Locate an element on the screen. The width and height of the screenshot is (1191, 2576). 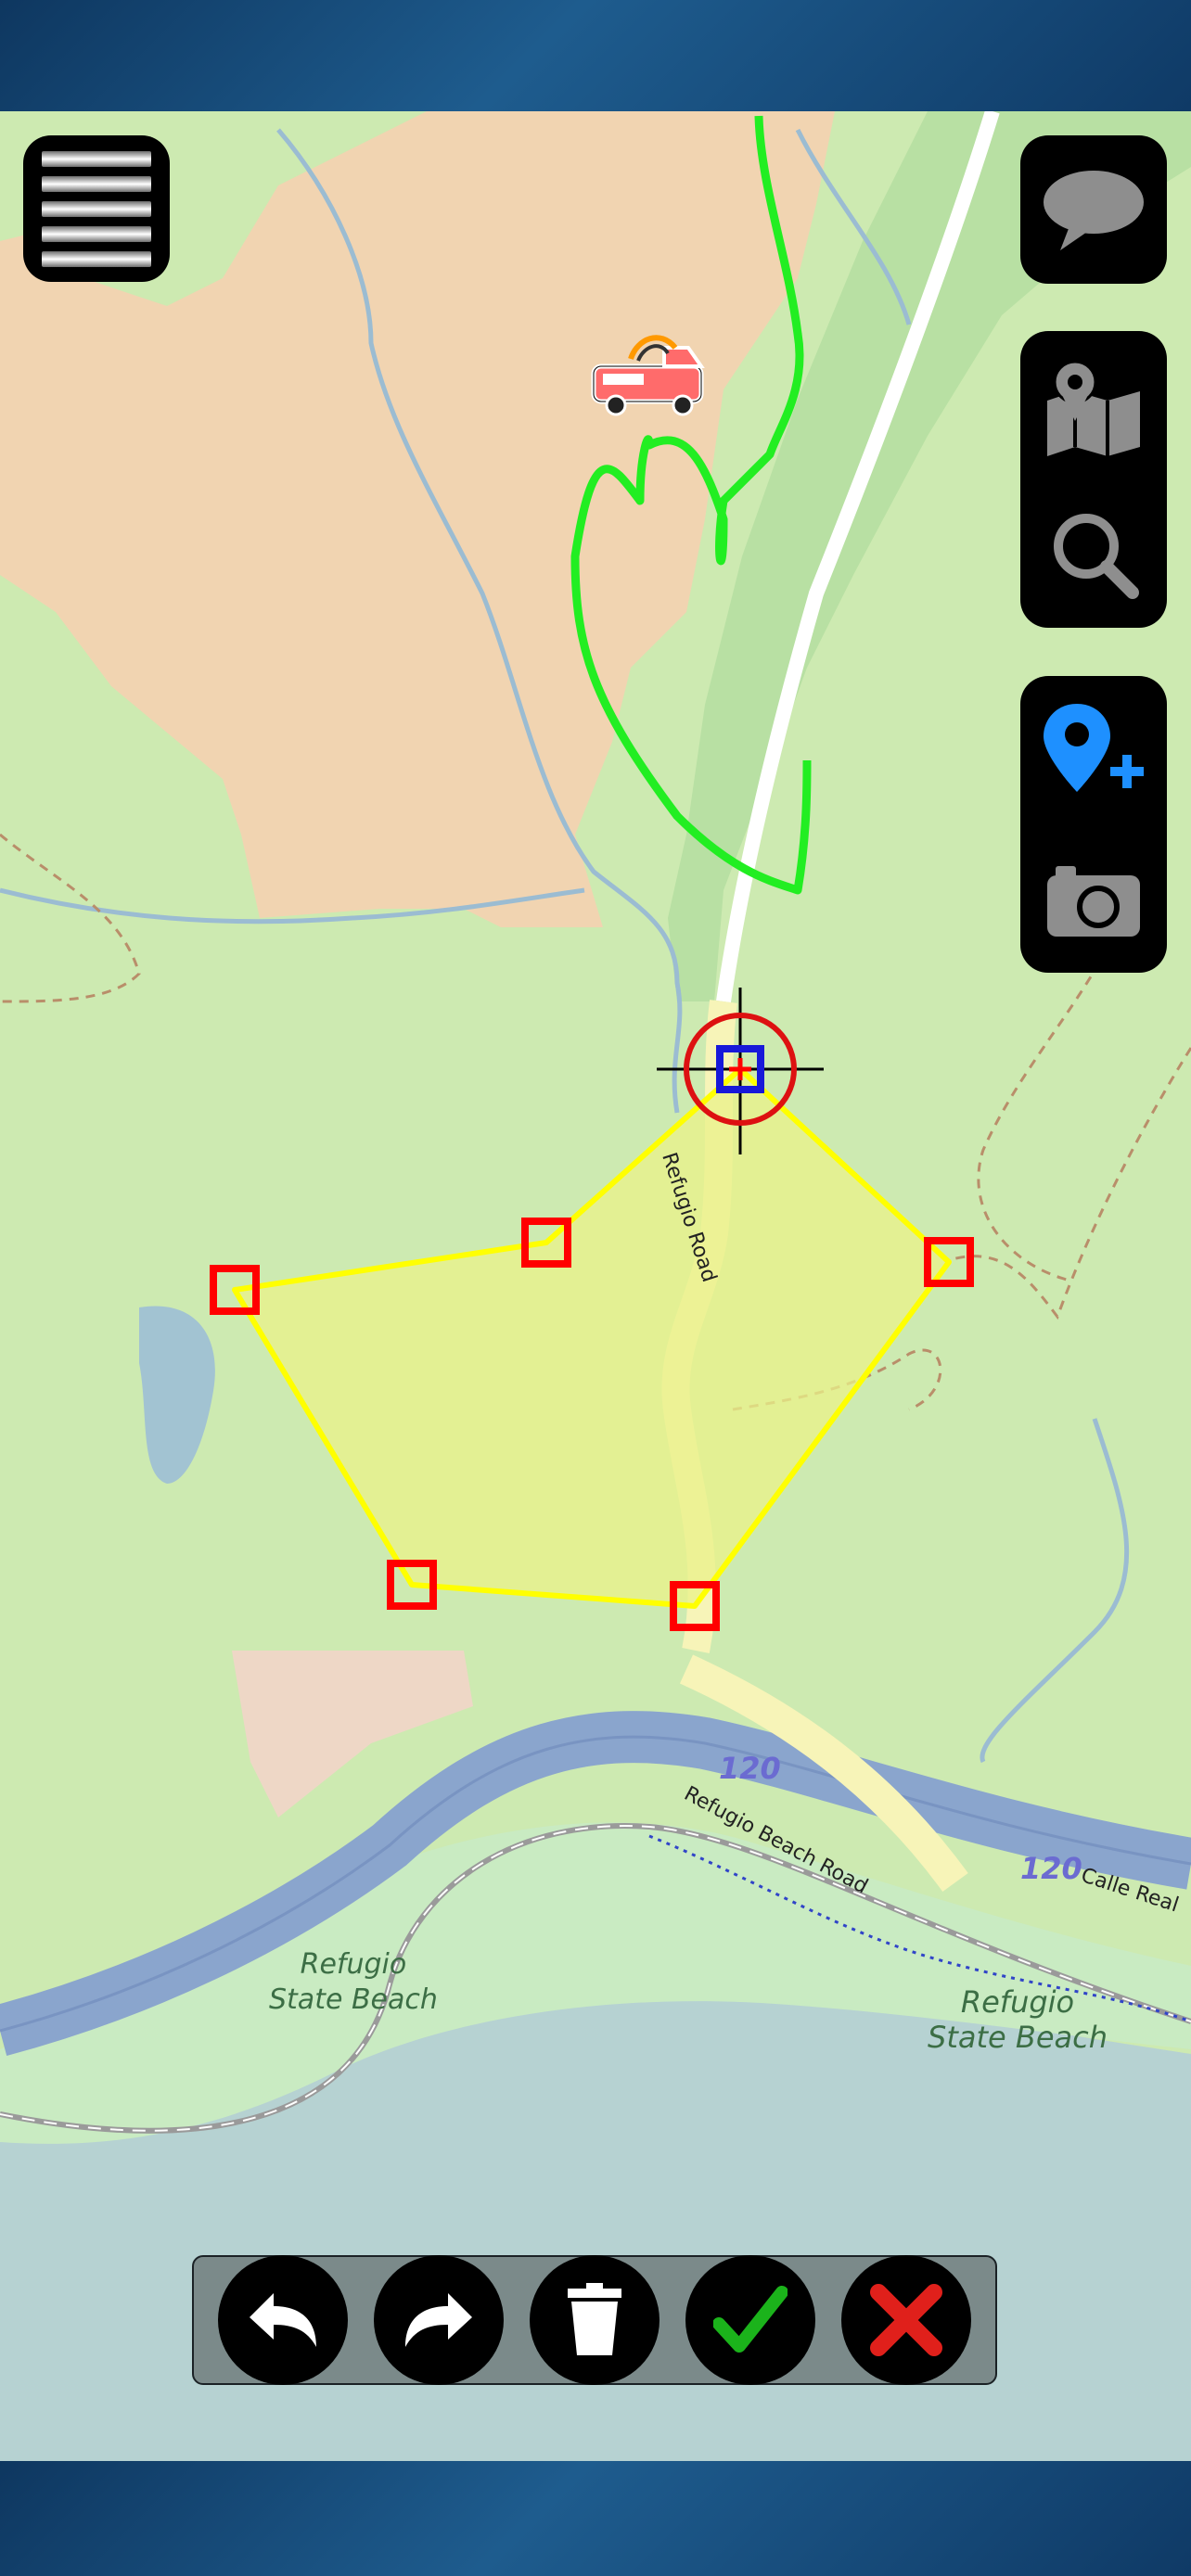
redo-button is located at coordinates (439, 2320).